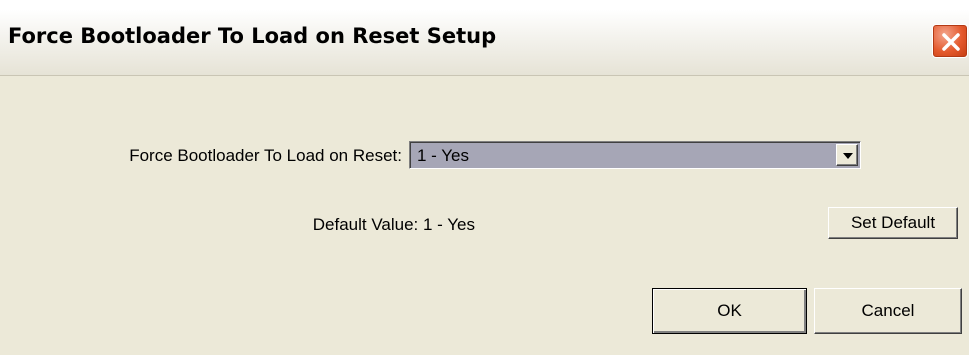  I want to click on close-icon, so click(951, 42).